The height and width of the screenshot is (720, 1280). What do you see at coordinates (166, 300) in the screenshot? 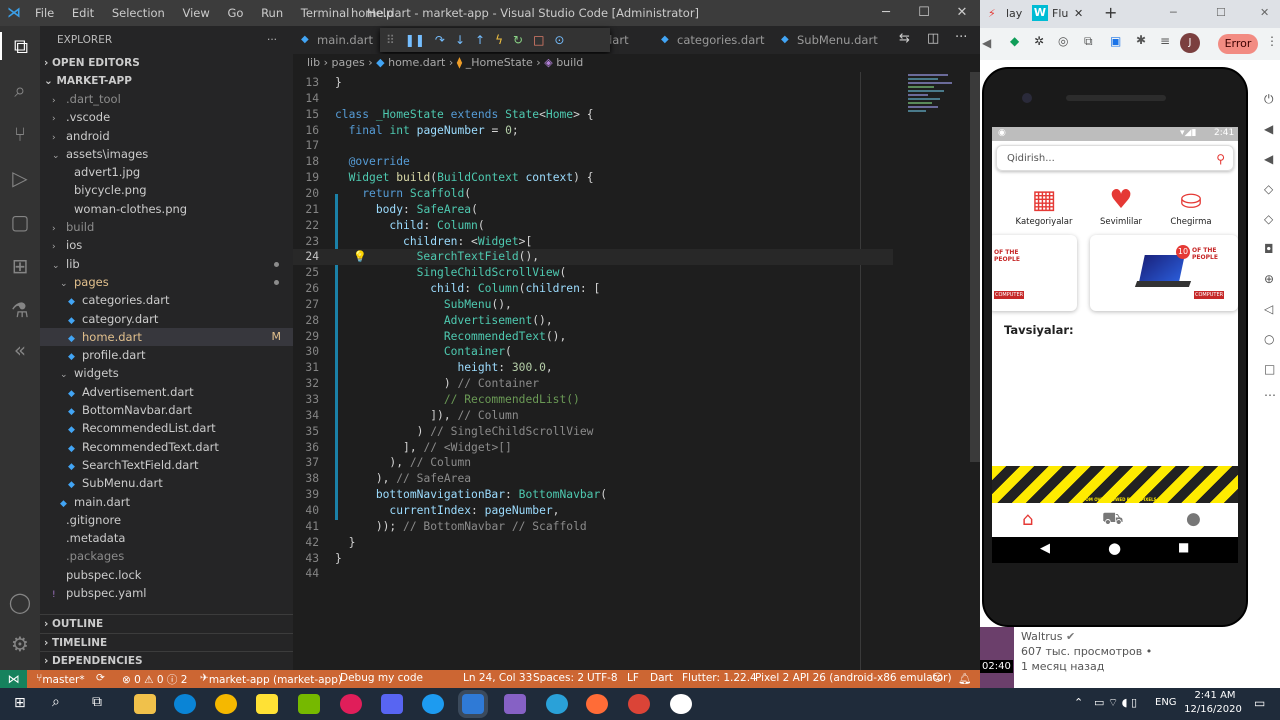
I see `tree-item: ◆ categories.dart` at bounding box center [166, 300].